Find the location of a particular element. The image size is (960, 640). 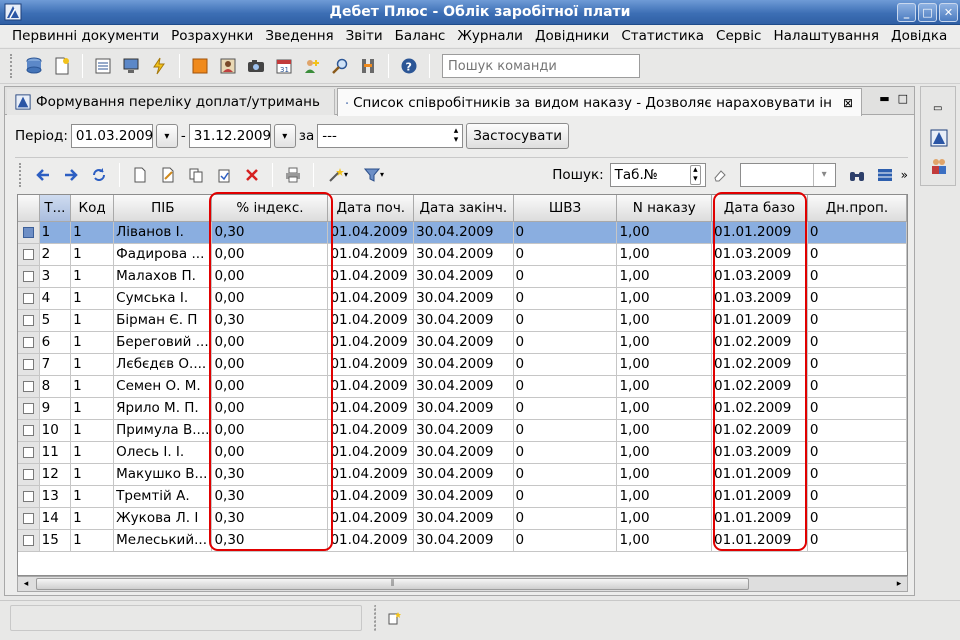

menu-directories: Довідники is located at coordinates (572, 36).